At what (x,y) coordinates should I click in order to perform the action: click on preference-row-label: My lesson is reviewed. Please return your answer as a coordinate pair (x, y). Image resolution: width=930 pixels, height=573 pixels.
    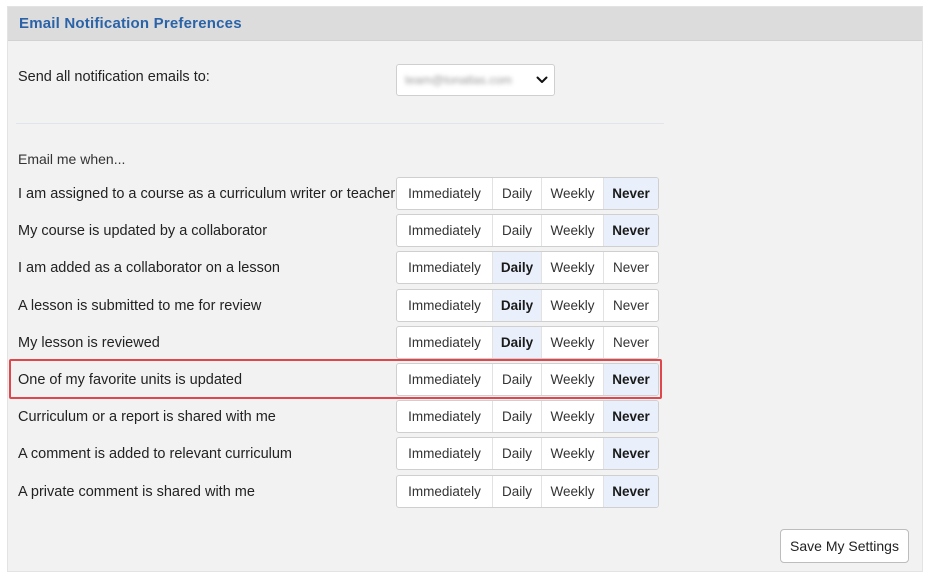
    Looking at the image, I should click on (89, 342).